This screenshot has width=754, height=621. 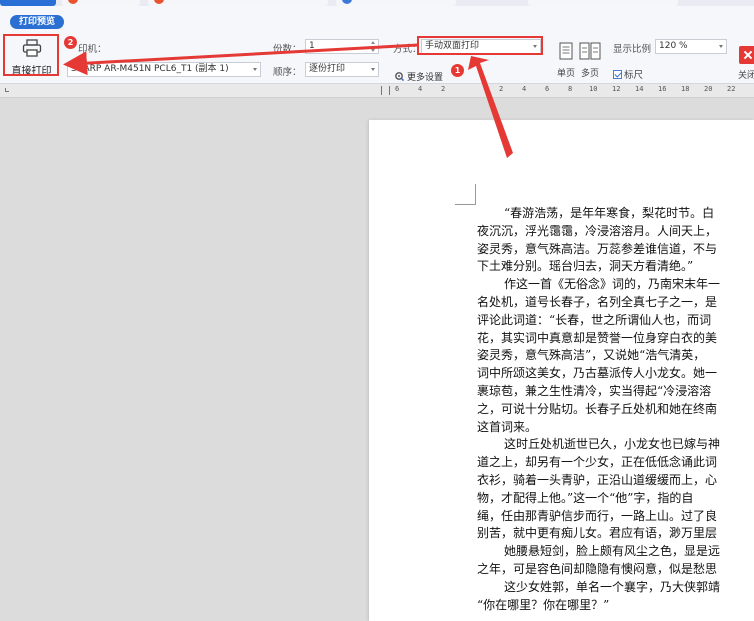 What do you see at coordinates (425, 78) in the screenshot?
I see `more-settings-label: 更多设置` at bounding box center [425, 78].